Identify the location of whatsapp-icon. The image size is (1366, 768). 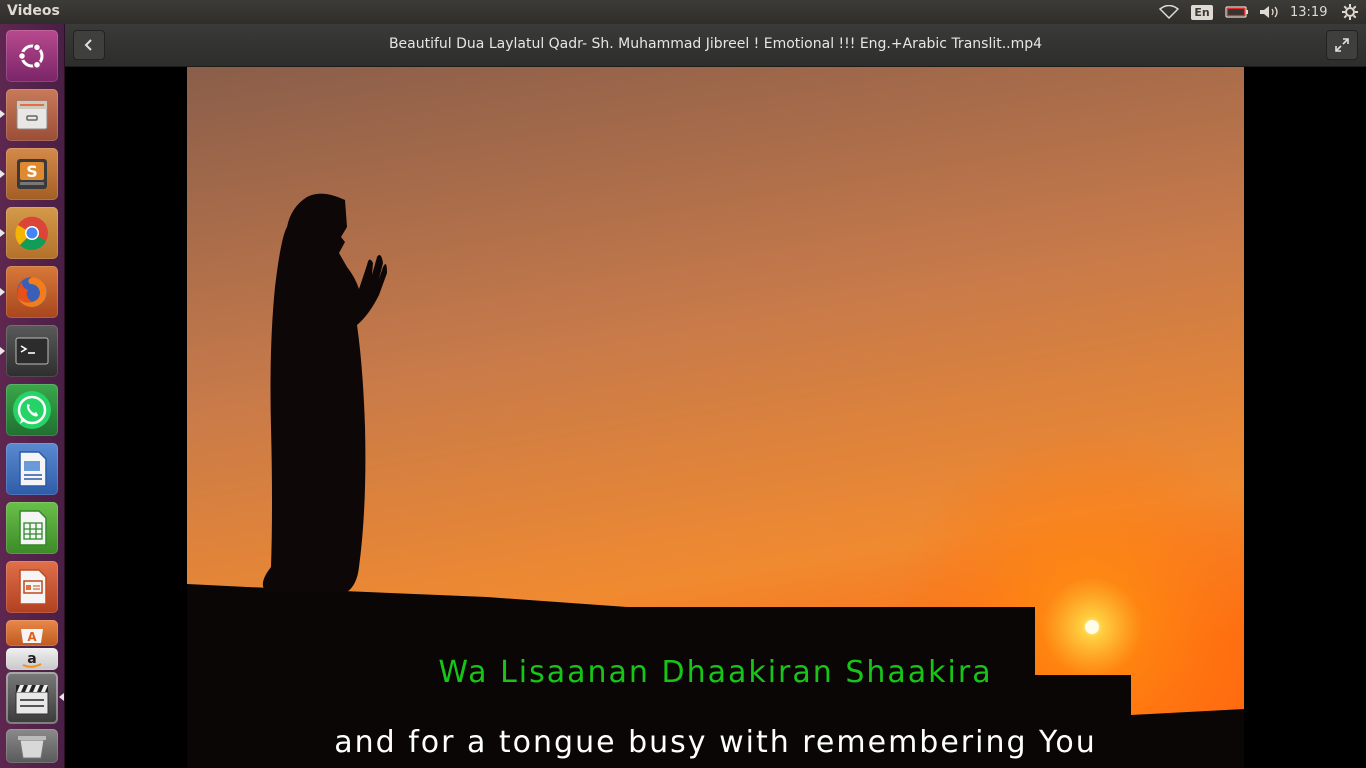
(32, 410).